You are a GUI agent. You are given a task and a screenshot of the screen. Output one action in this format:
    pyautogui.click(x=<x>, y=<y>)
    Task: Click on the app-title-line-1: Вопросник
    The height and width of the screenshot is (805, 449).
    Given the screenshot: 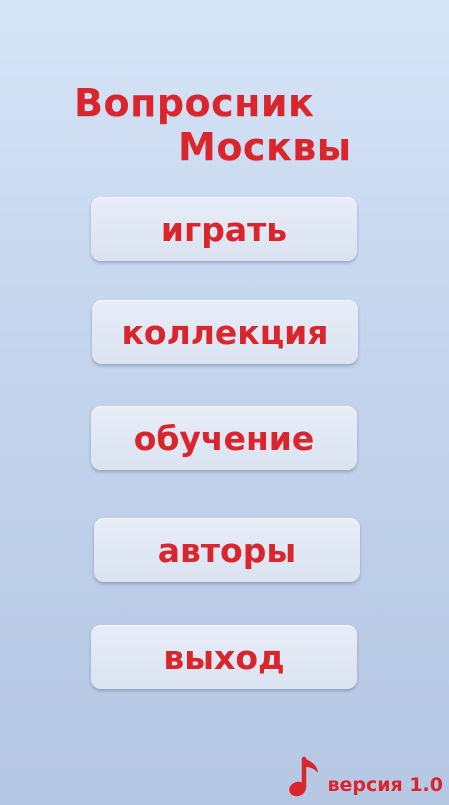 What is the action you would take?
    pyautogui.click(x=194, y=103)
    